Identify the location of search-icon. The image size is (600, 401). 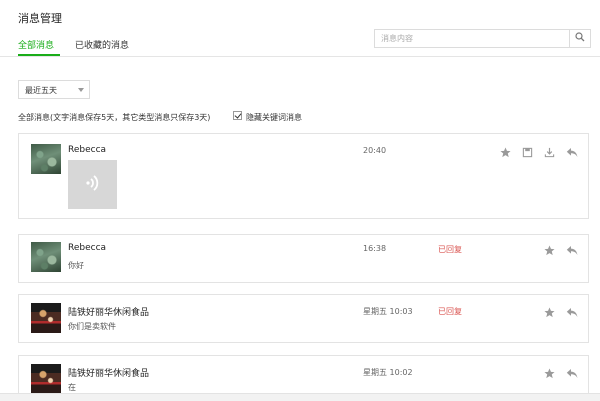
(580, 38).